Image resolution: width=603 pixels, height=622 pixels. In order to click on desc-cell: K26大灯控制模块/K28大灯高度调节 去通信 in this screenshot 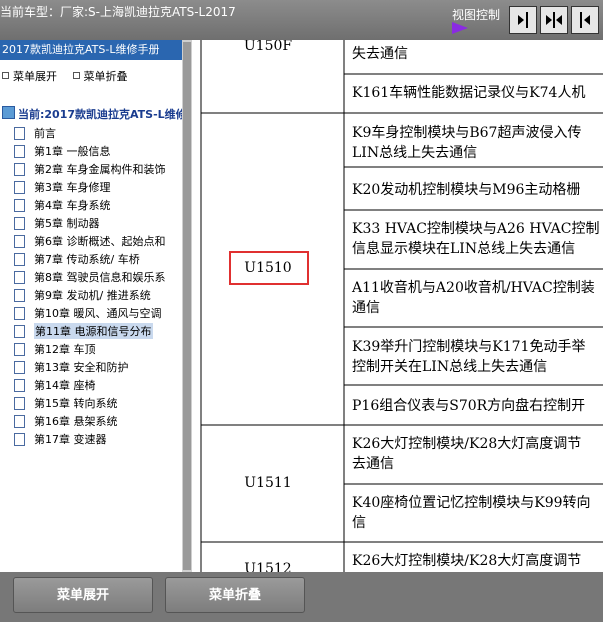, I will do `click(467, 454)`.